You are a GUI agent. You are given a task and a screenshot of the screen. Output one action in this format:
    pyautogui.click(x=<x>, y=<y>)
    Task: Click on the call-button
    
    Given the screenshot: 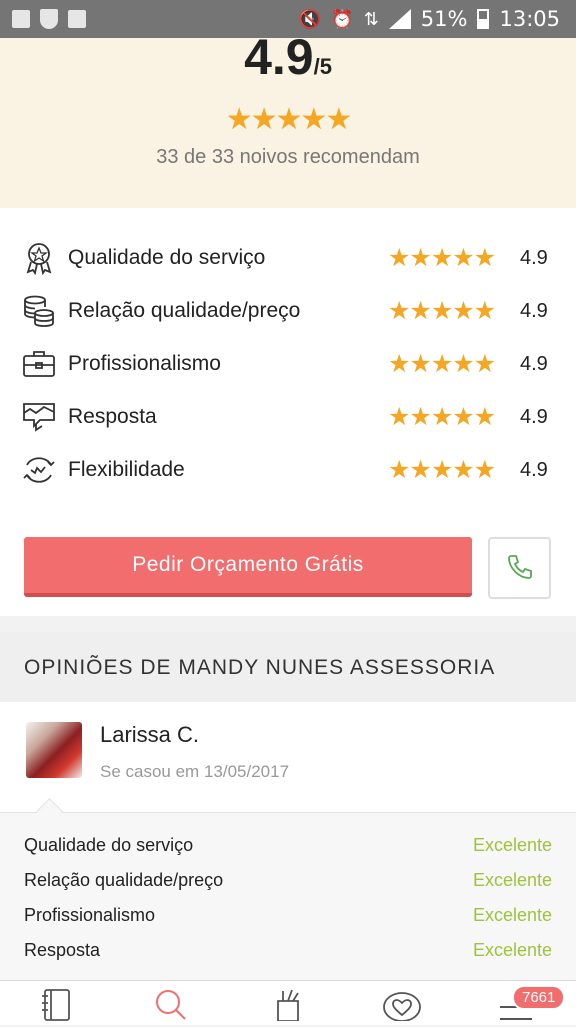 What is the action you would take?
    pyautogui.click(x=519, y=568)
    